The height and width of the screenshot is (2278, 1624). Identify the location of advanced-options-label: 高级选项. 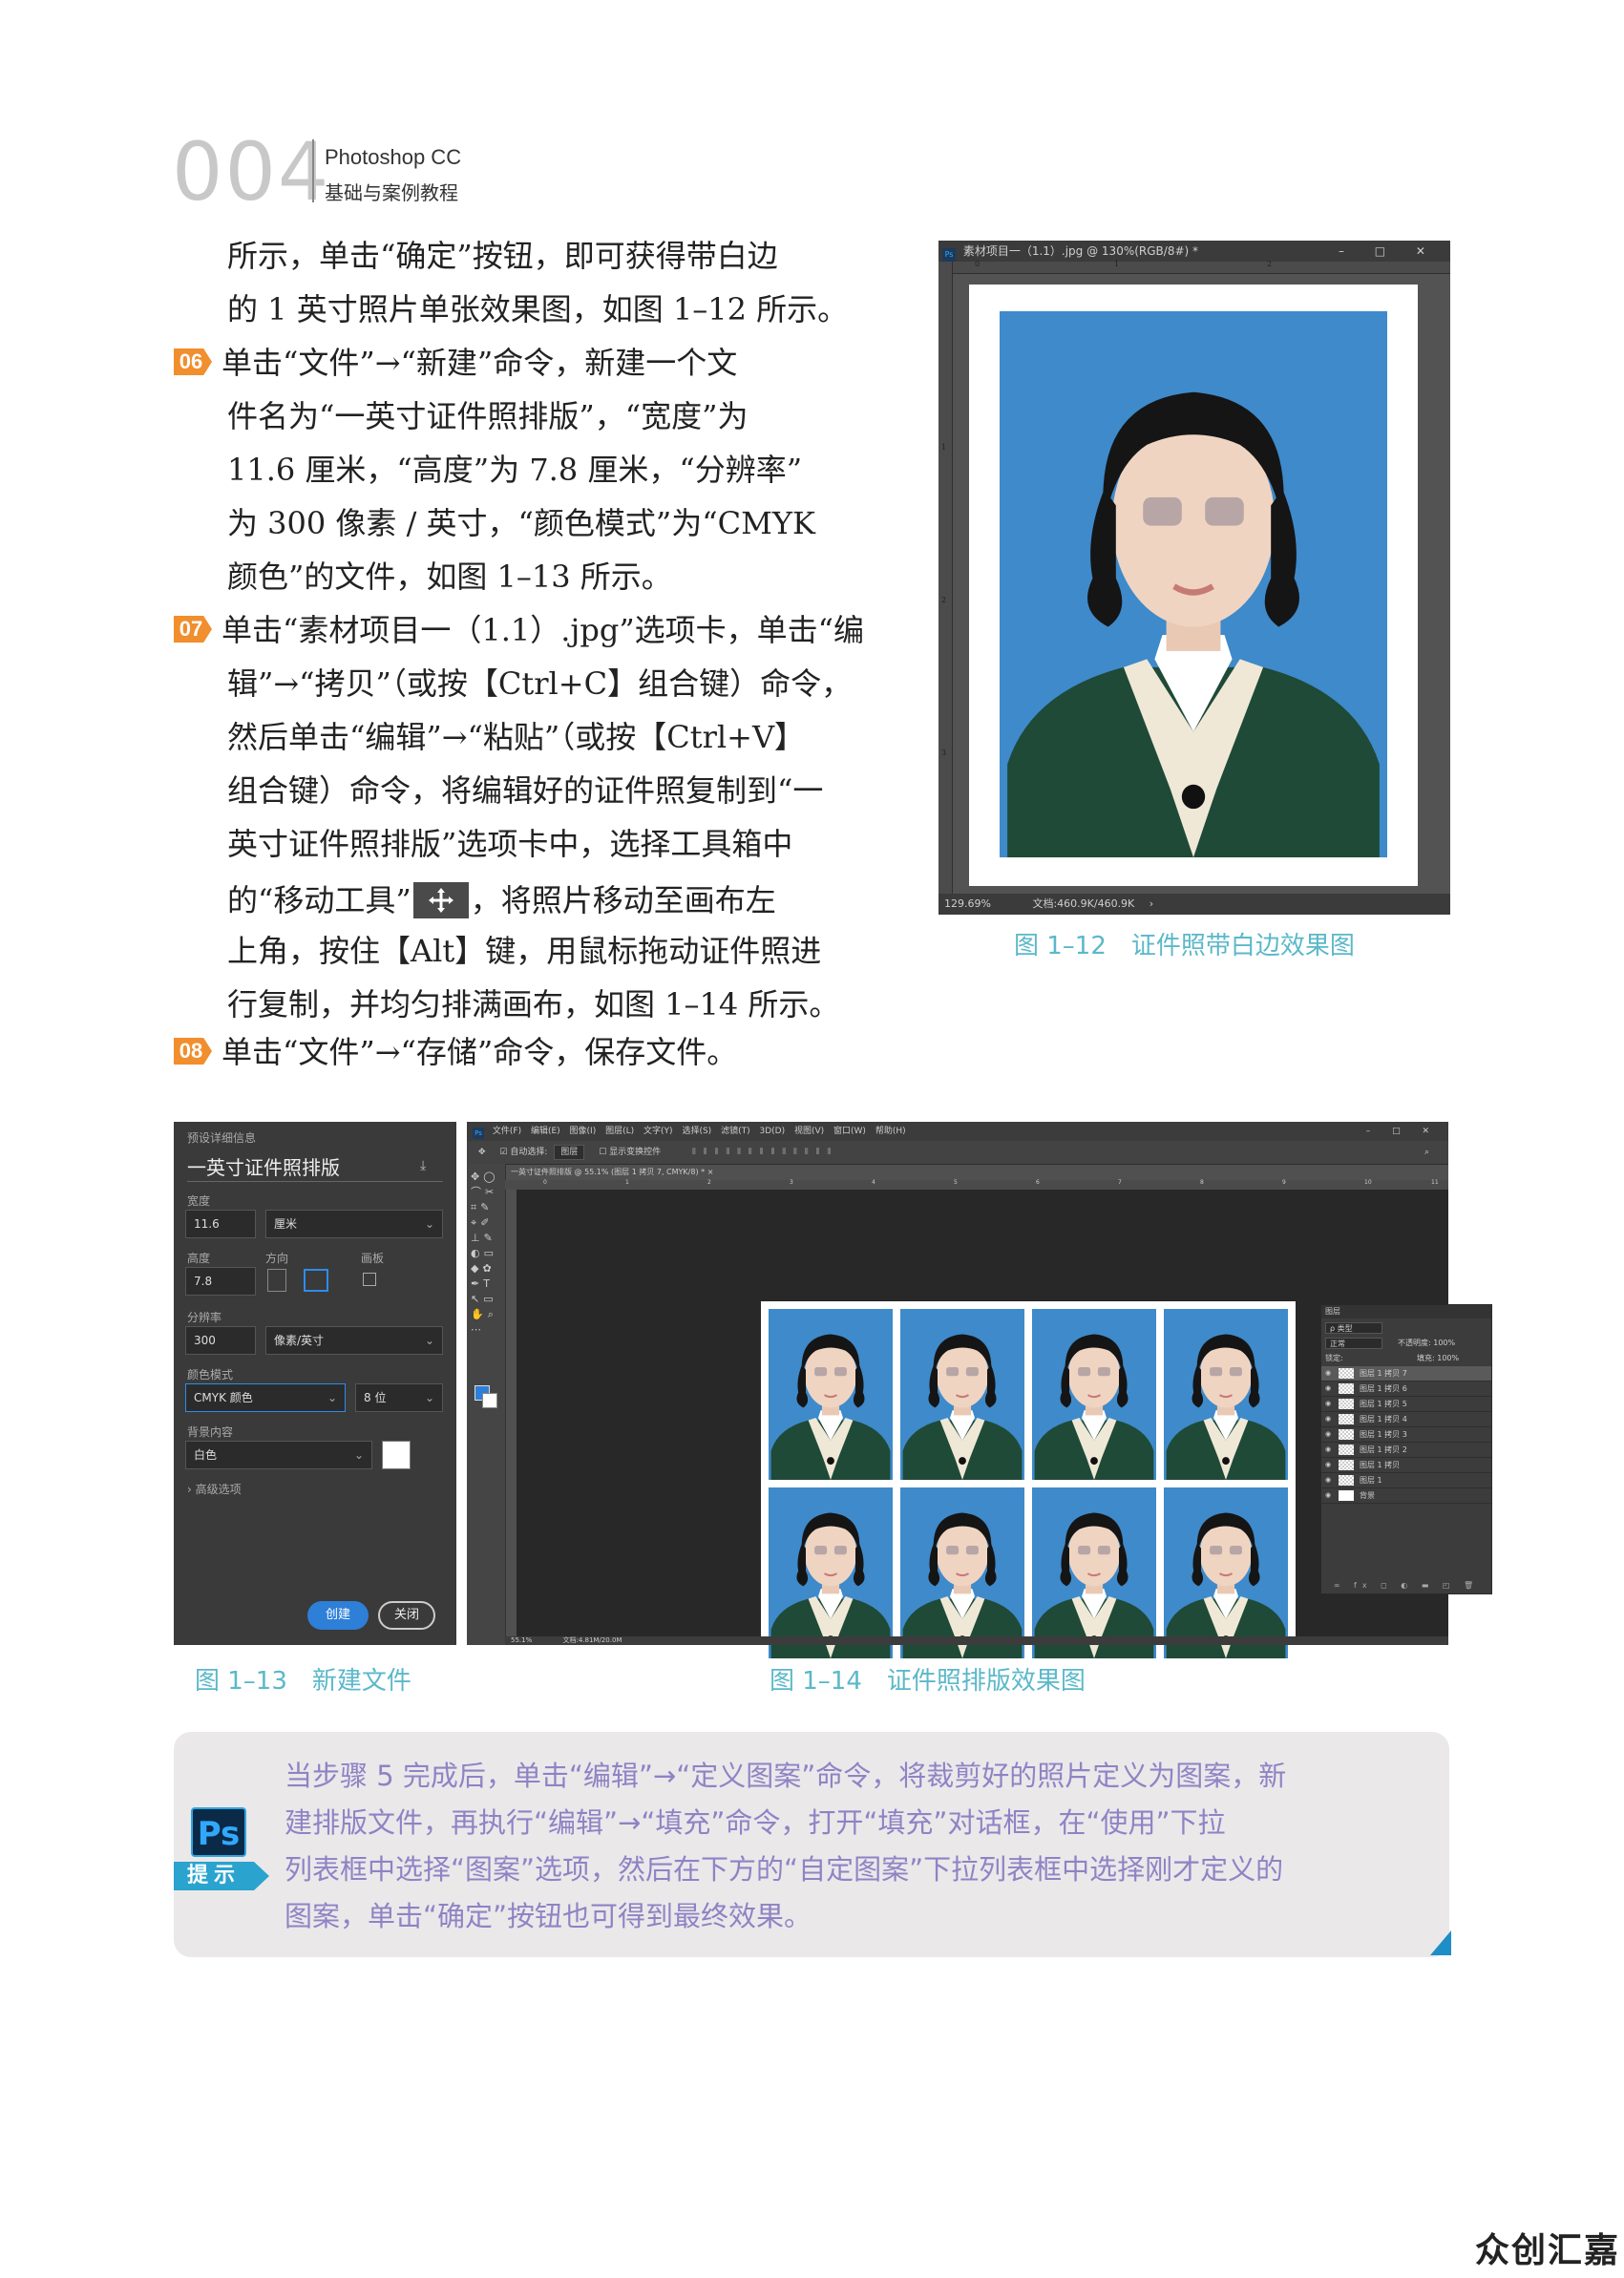
(218, 1489).